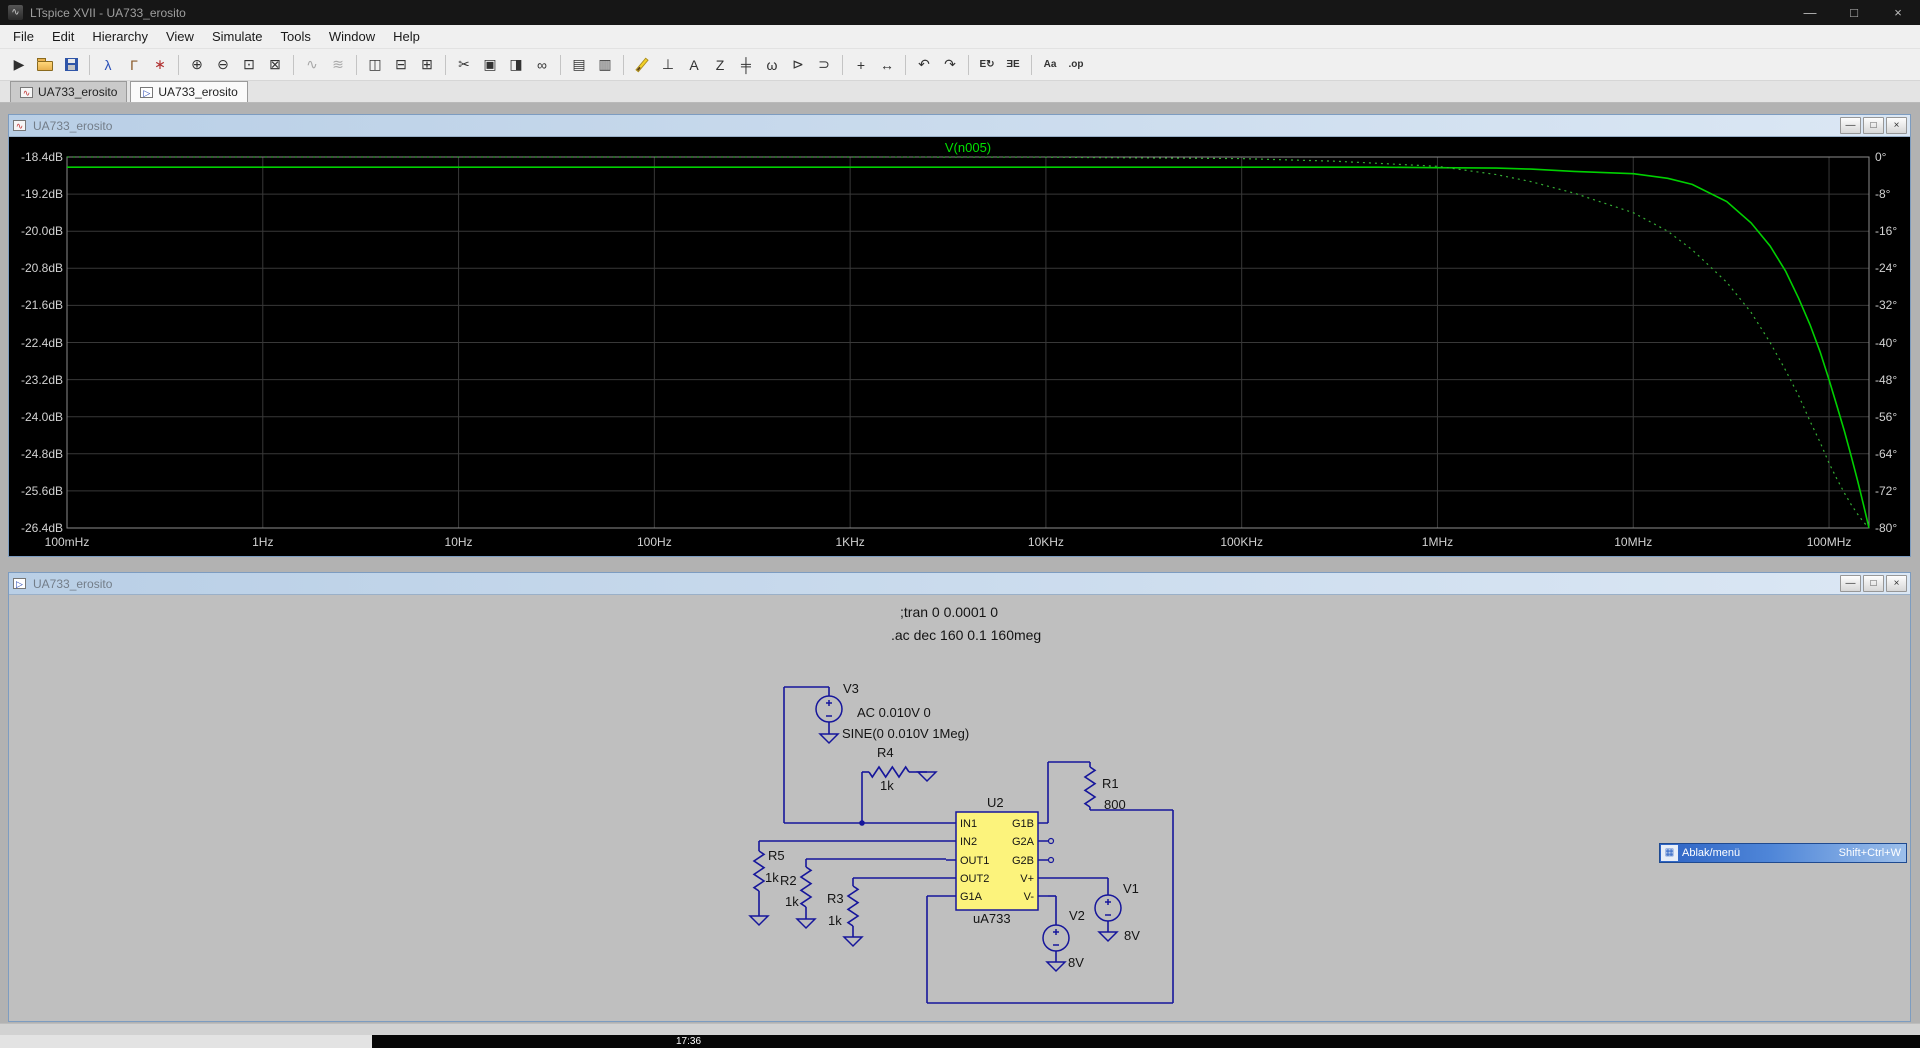 The width and height of the screenshot is (1920, 1048). Describe the element at coordinates (296, 37) in the screenshot. I see `menu-item-tools: Tools` at that location.